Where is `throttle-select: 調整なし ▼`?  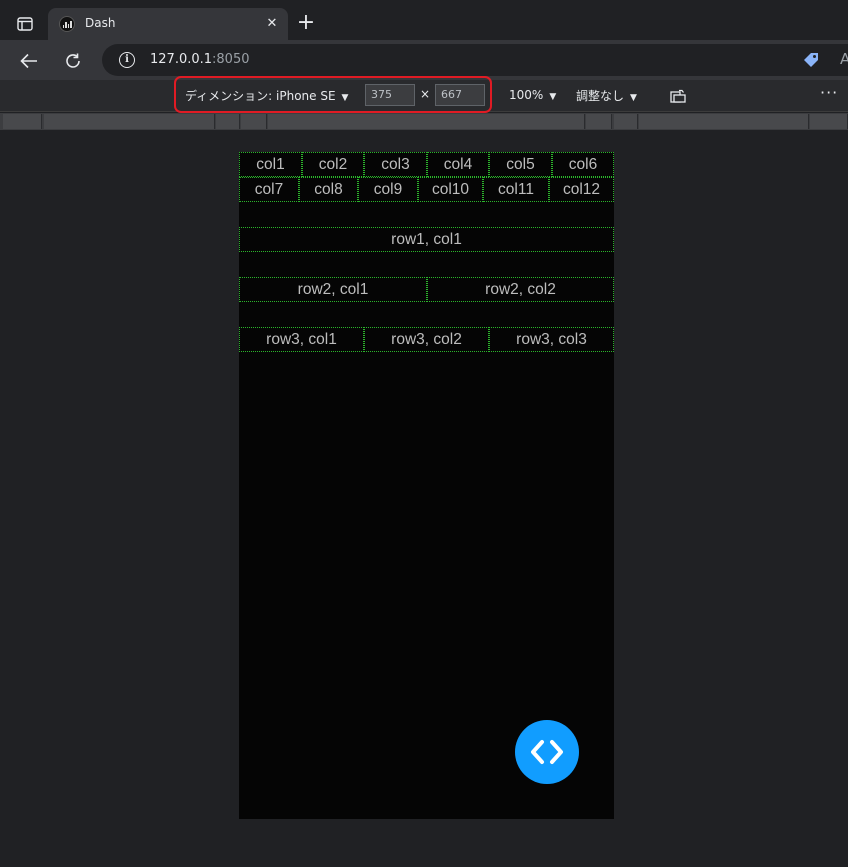
throttle-select: 調整なし ▼ is located at coordinates (606, 95).